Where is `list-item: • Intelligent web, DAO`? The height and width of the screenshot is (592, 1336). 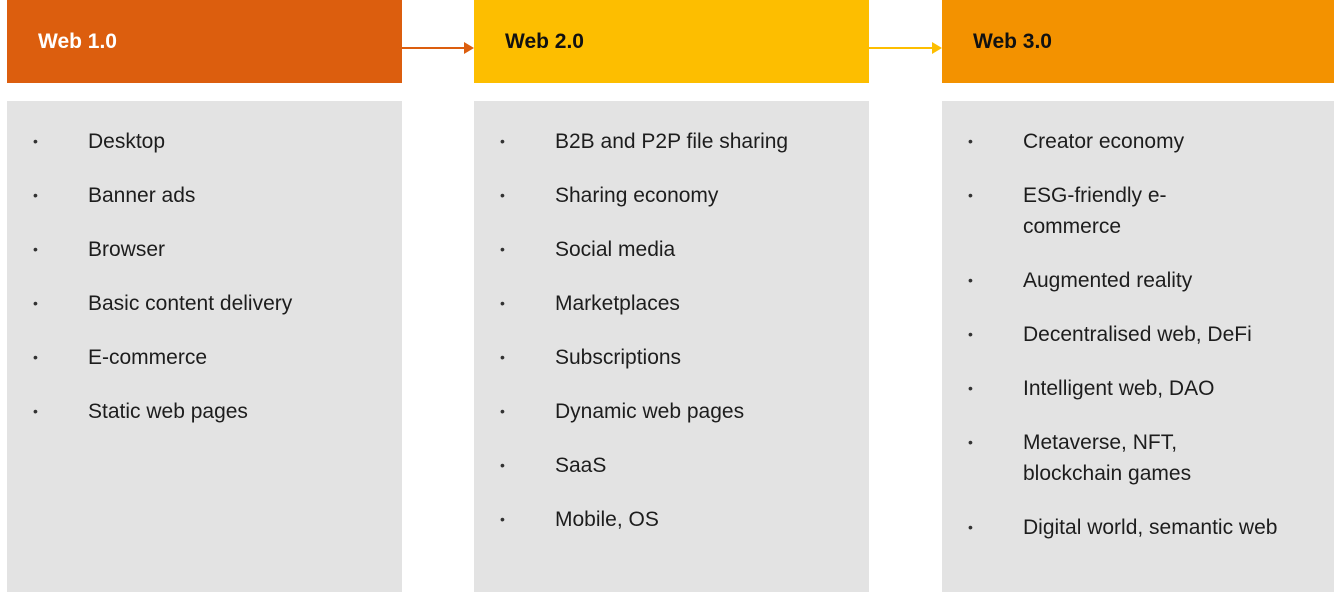 list-item: • Intelligent web, DAO is located at coordinates (1138, 388).